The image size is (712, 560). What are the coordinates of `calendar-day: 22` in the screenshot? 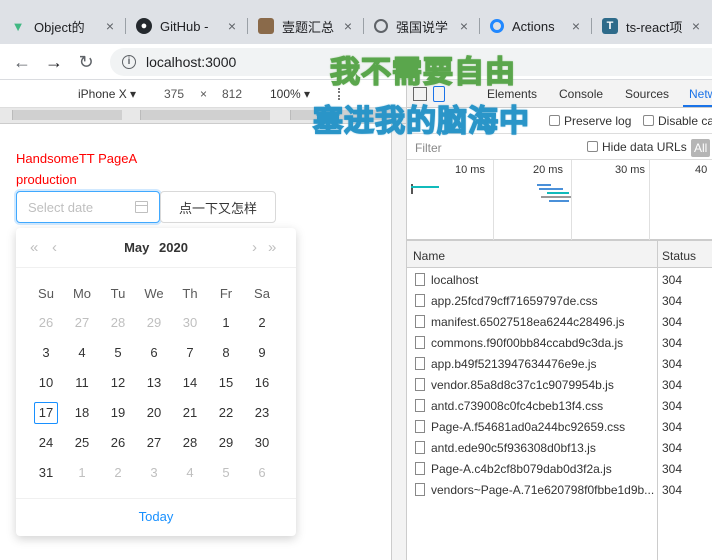 It's located at (226, 413).